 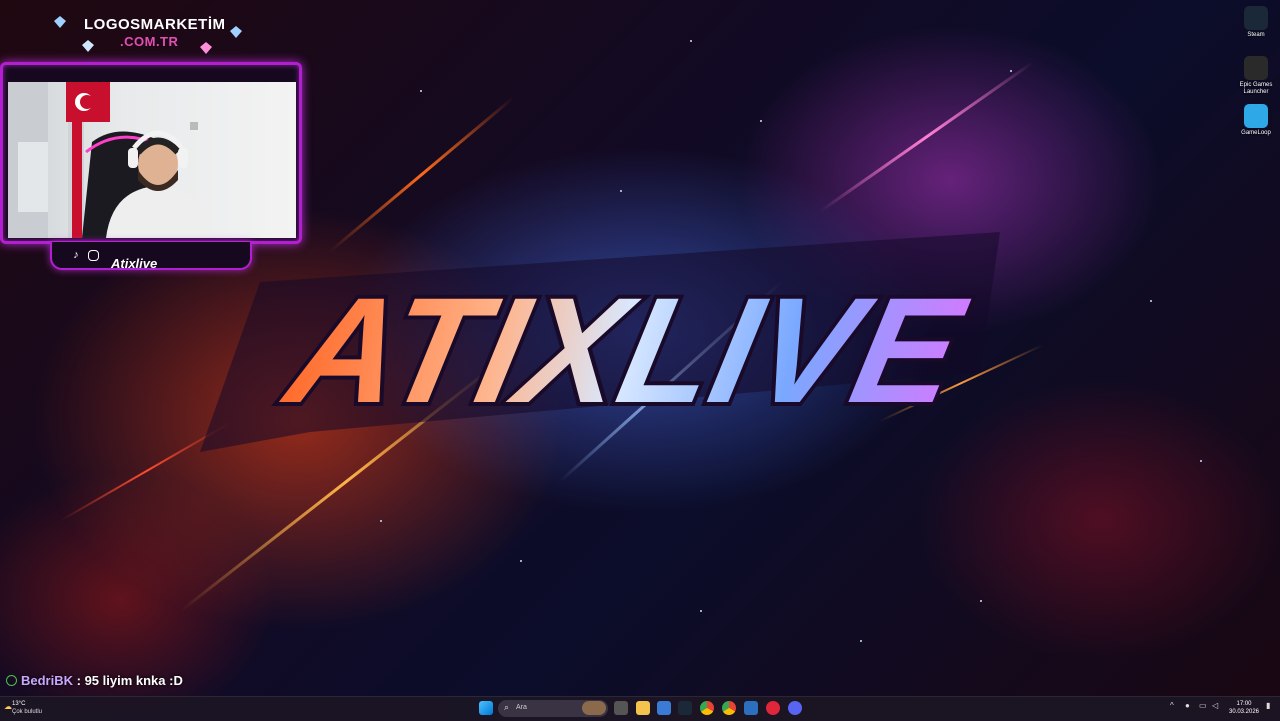 I want to click on notification-icon: ▮, so click(x=1268, y=705).